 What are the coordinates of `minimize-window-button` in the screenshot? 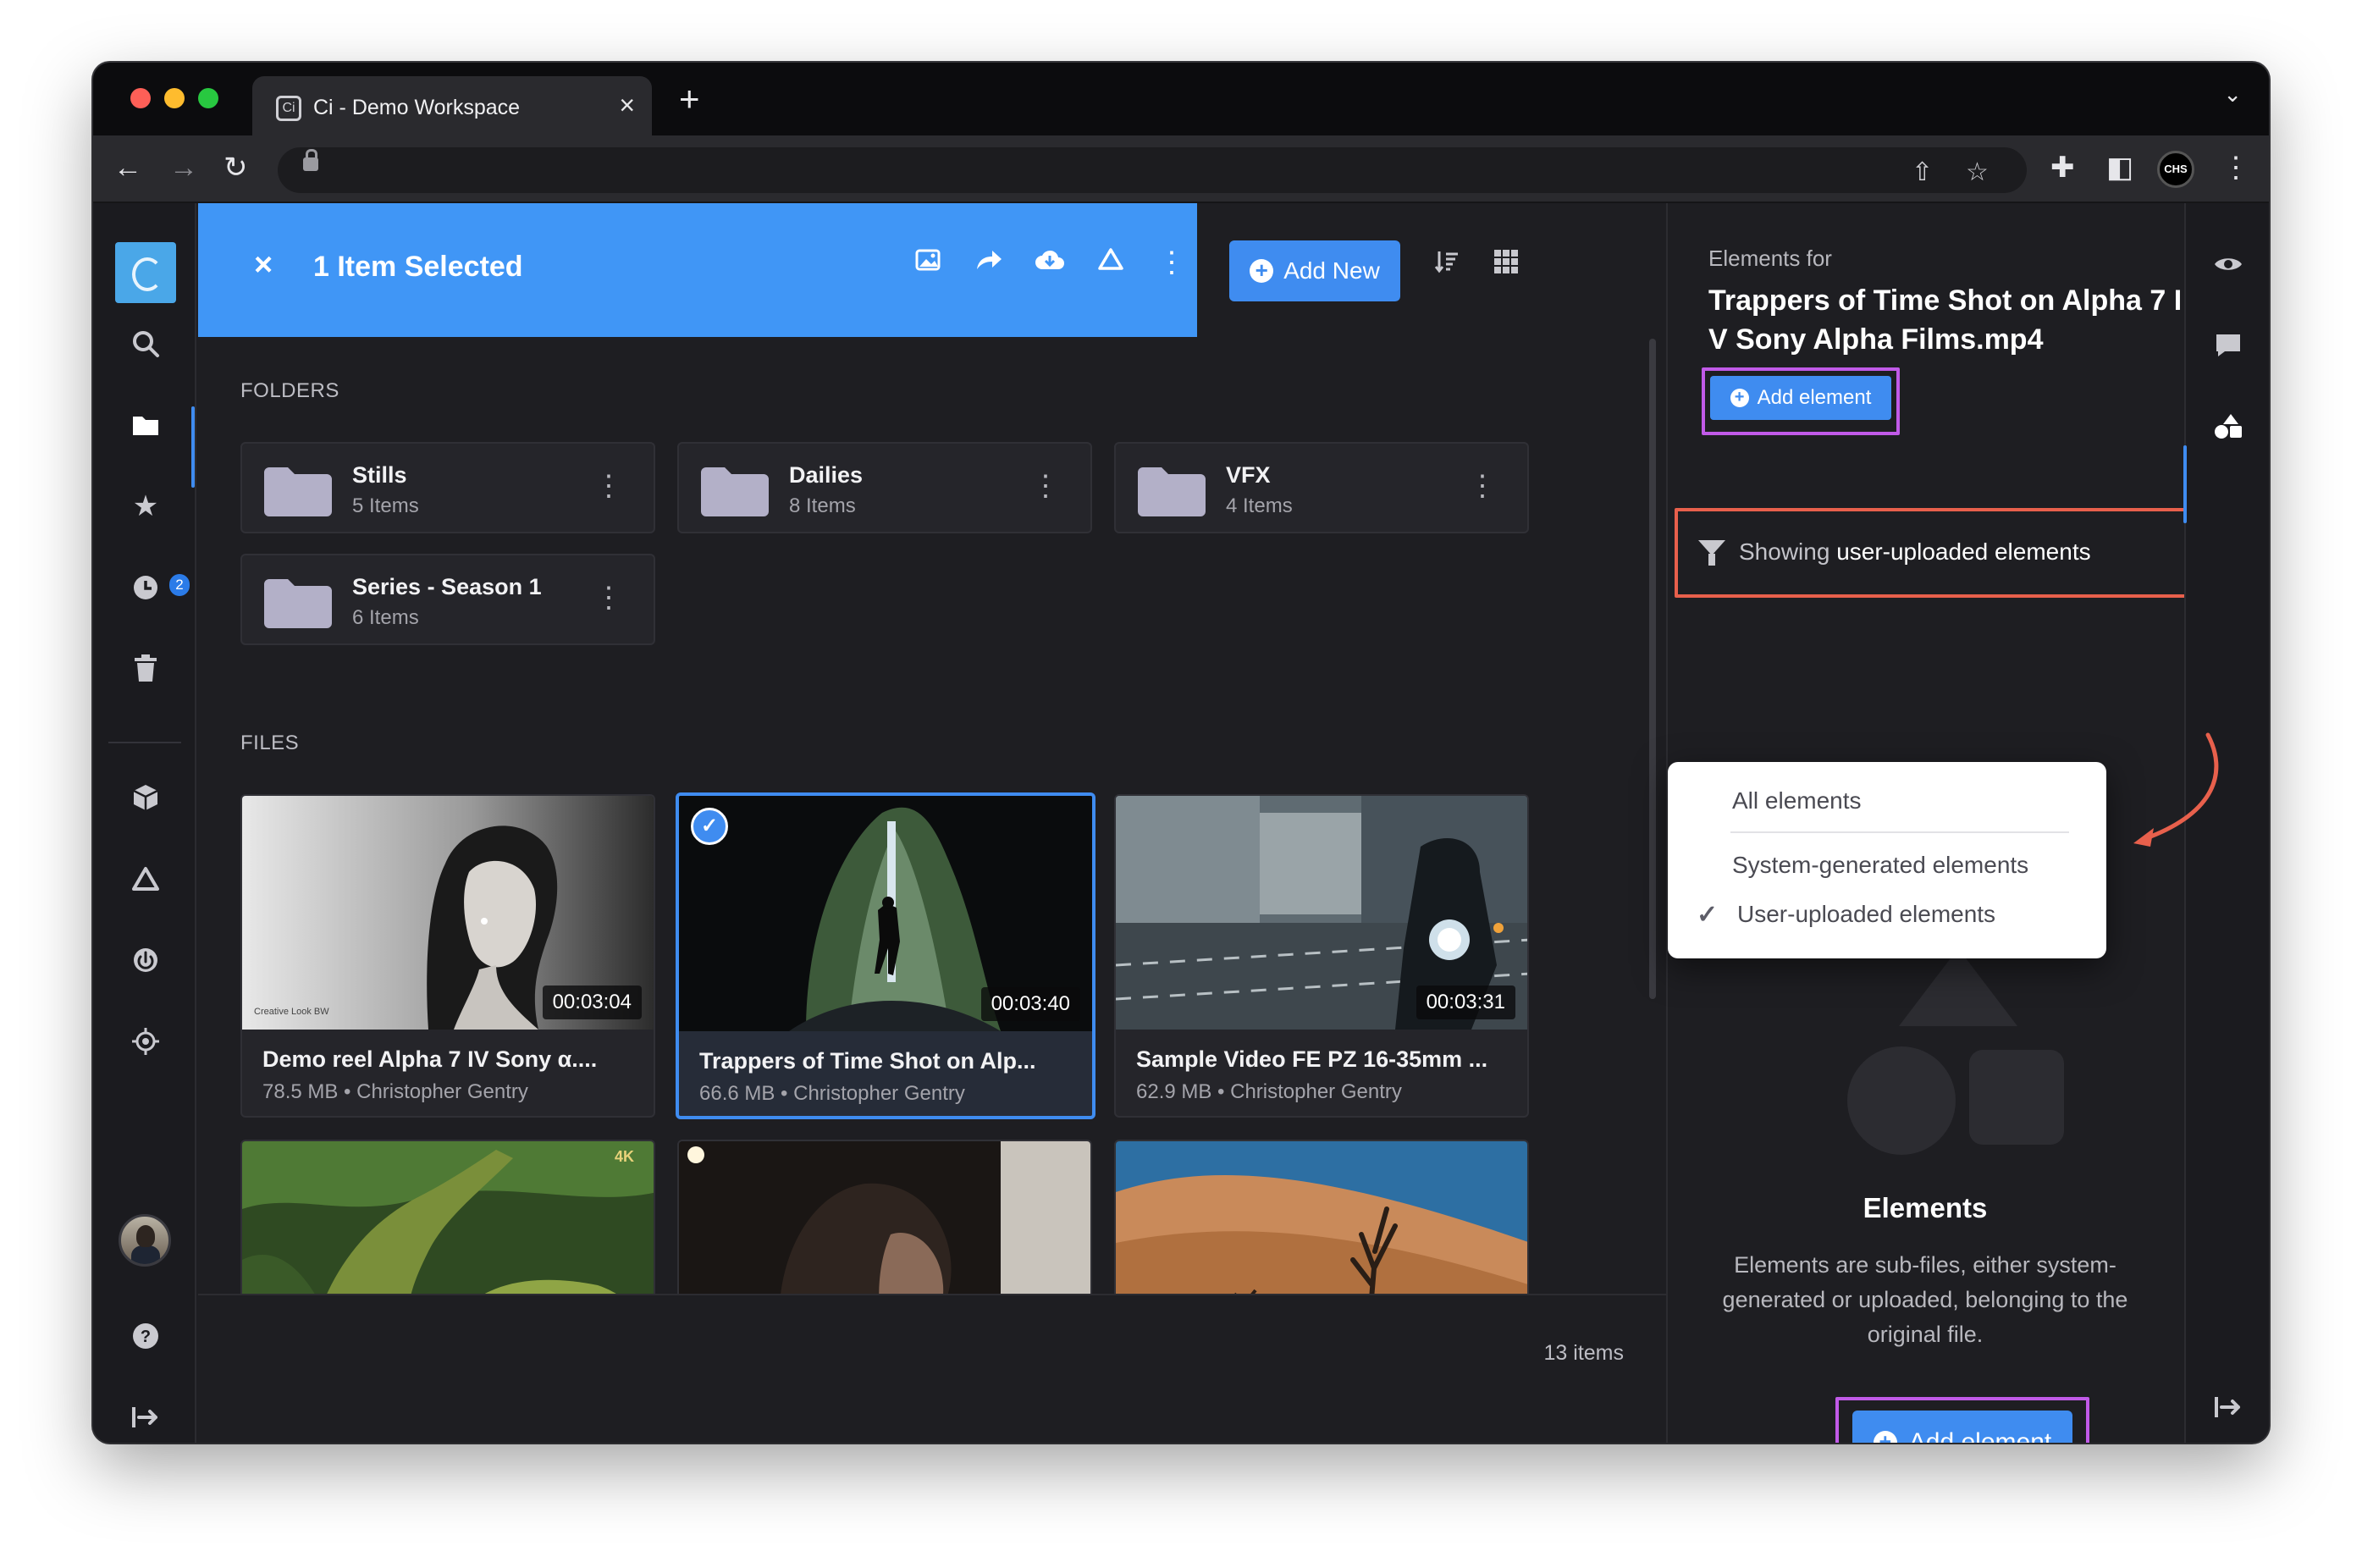 It's located at (174, 98).